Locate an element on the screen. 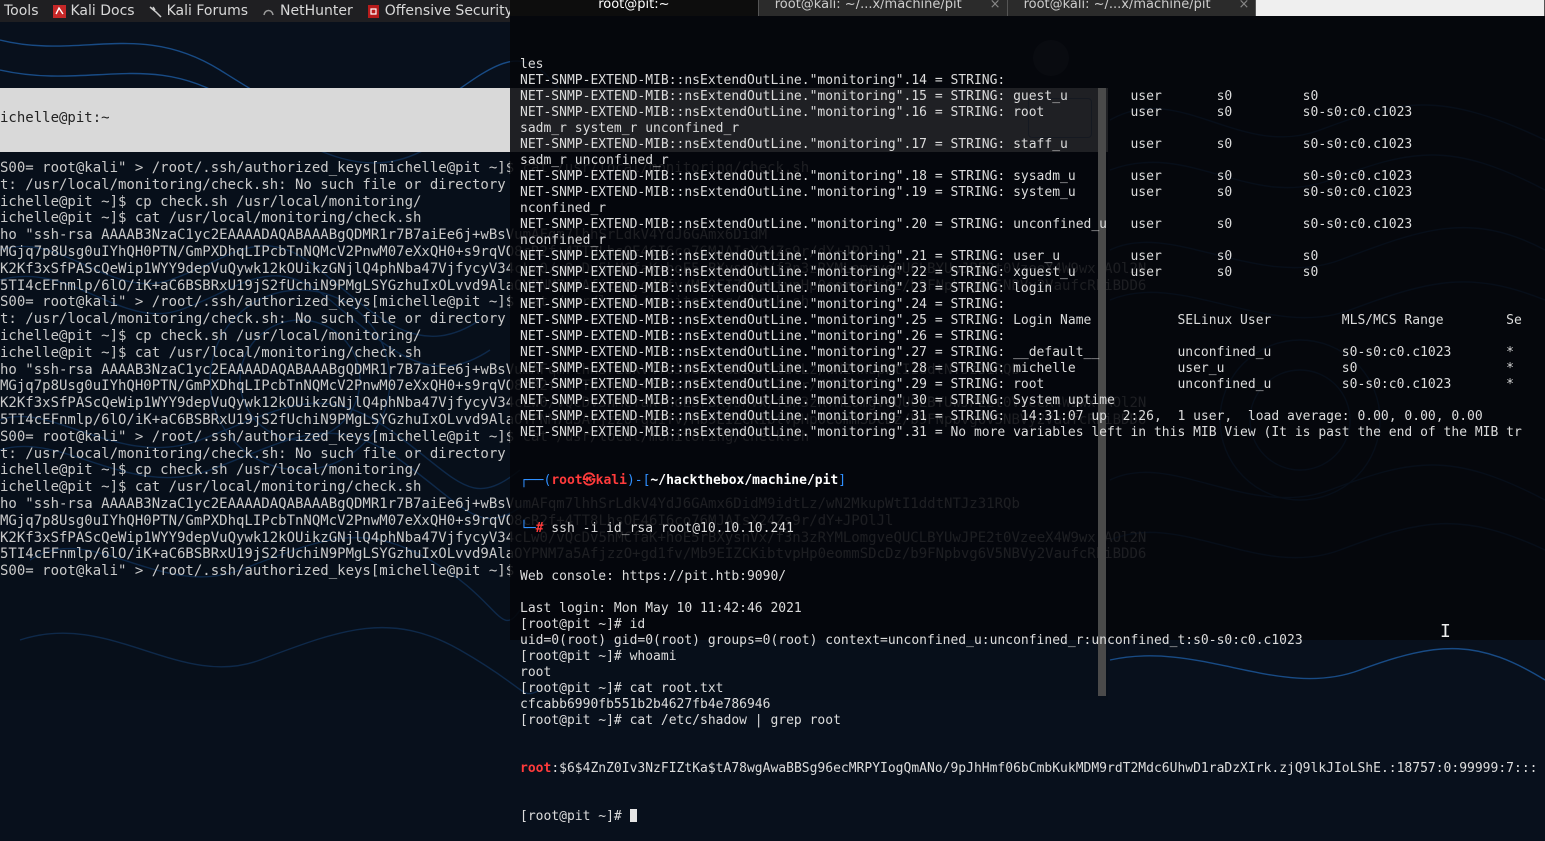  session-output-line is located at coordinates (1028, 593).